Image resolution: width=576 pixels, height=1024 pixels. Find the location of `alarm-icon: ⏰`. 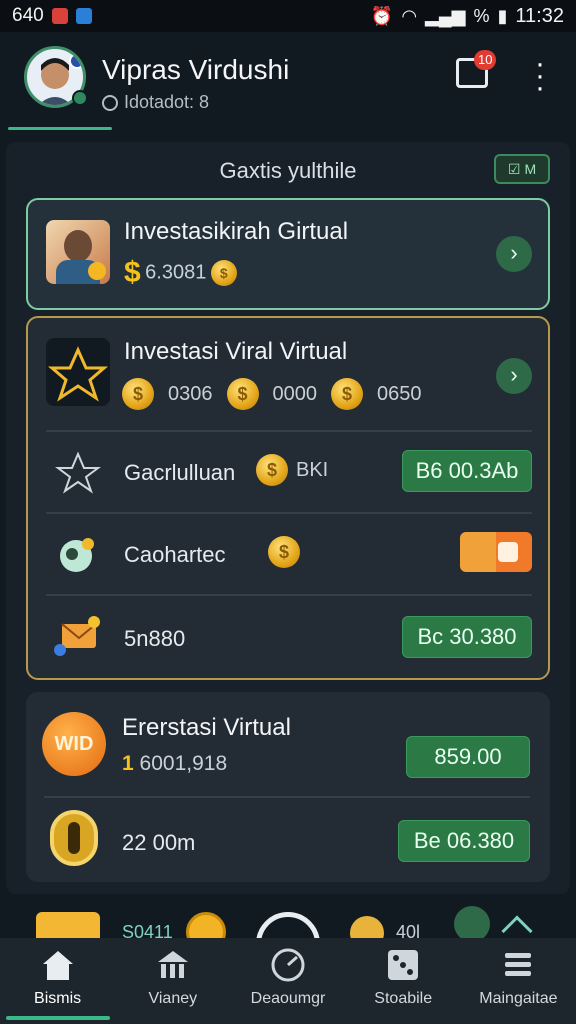

alarm-icon: ⏰ is located at coordinates (382, 15).